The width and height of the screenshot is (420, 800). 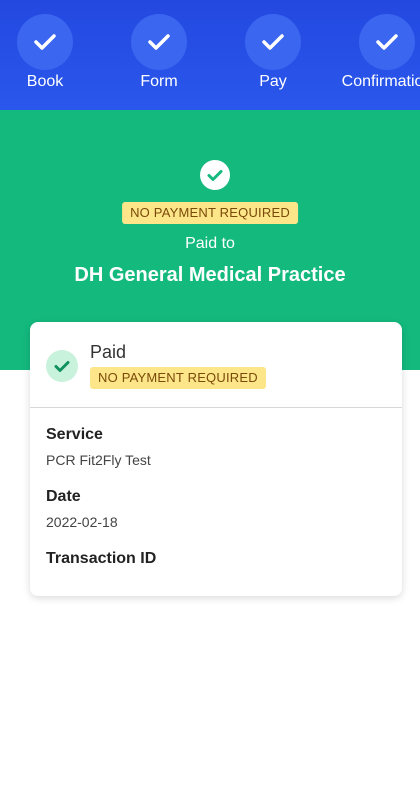 What do you see at coordinates (216, 447) in the screenshot?
I see `service-field: Service PCR Fit2Fly Test` at bounding box center [216, 447].